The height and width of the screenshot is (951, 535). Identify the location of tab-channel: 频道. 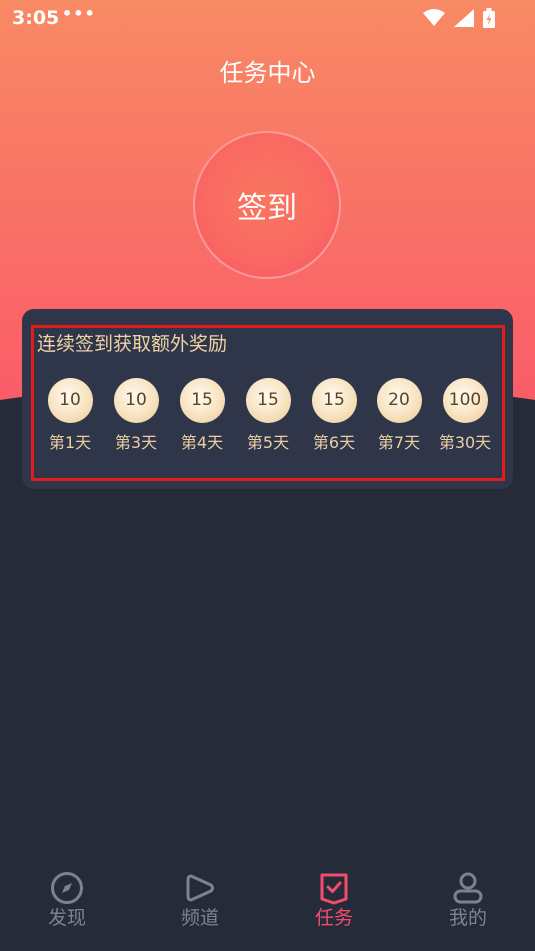
(200, 900).